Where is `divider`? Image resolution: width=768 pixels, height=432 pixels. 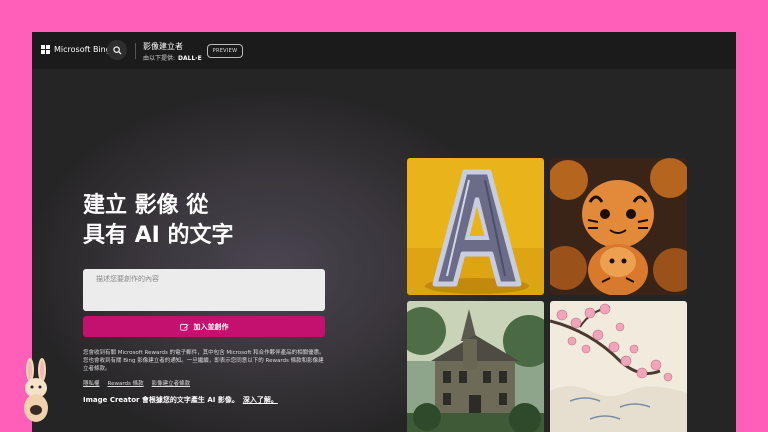
divider is located at coordinates (135, 51).